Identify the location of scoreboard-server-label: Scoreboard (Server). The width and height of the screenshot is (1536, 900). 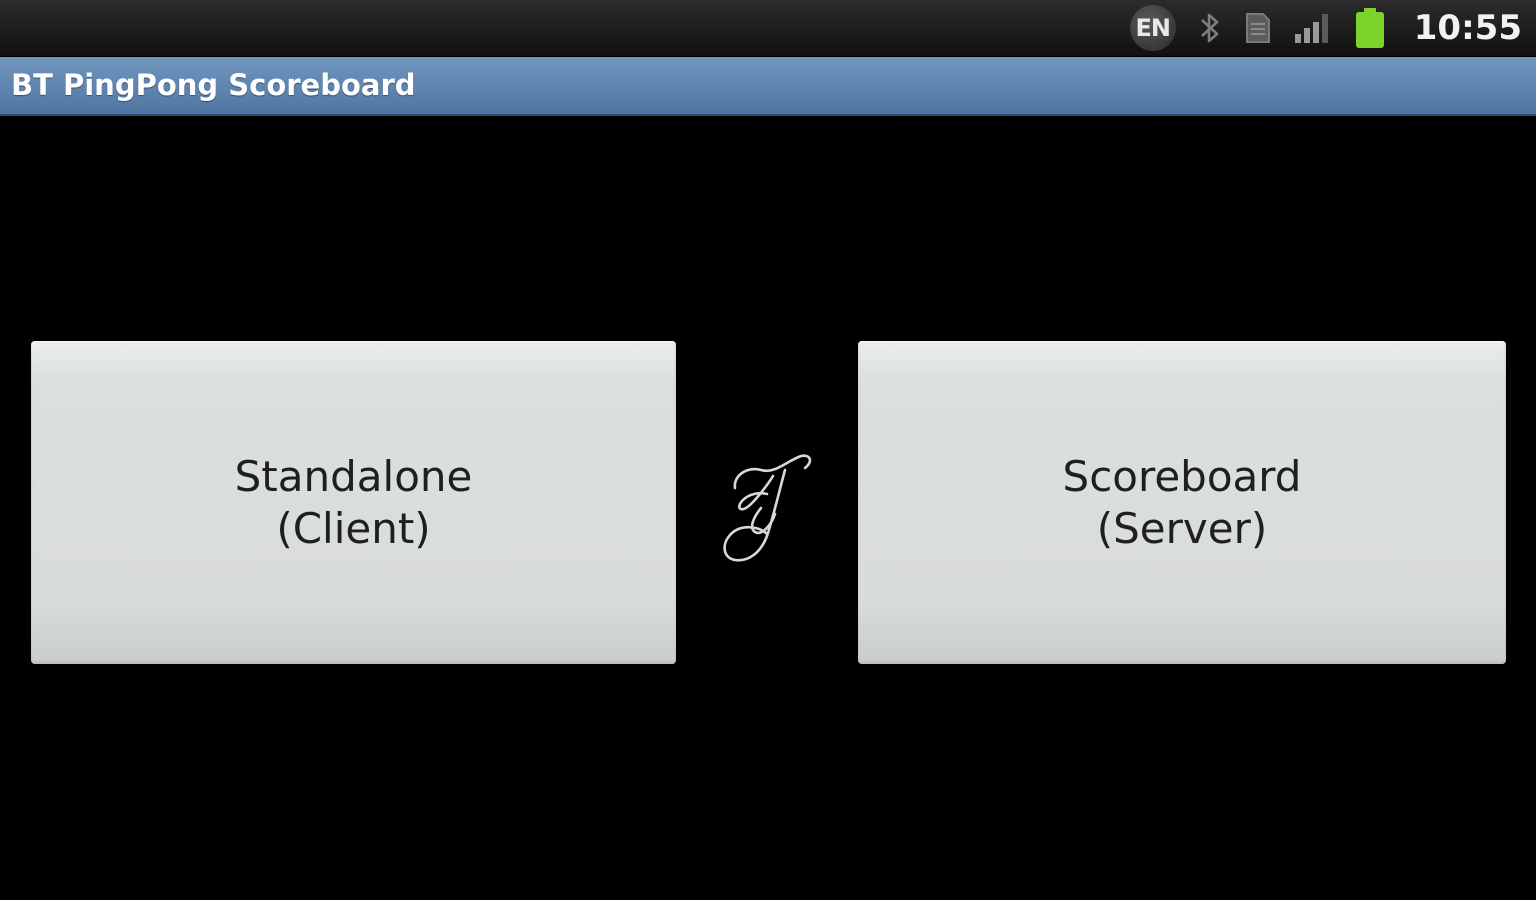
(1182, 503).